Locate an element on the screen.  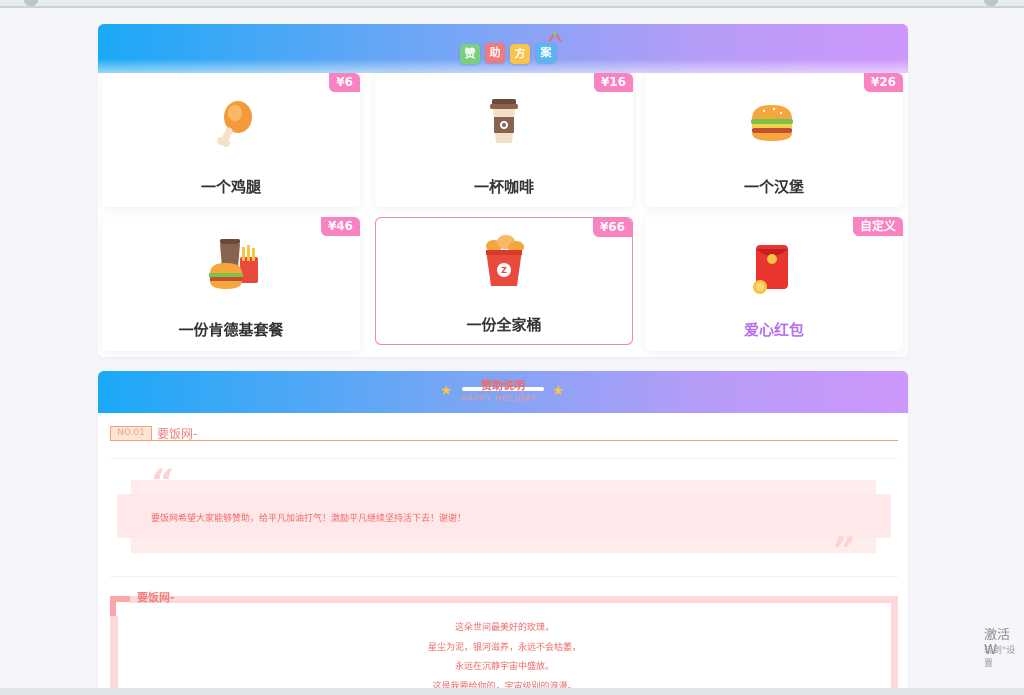
sponsor-option-2: ¥16 一杯咖啡 is located at coordinates (504, 140).